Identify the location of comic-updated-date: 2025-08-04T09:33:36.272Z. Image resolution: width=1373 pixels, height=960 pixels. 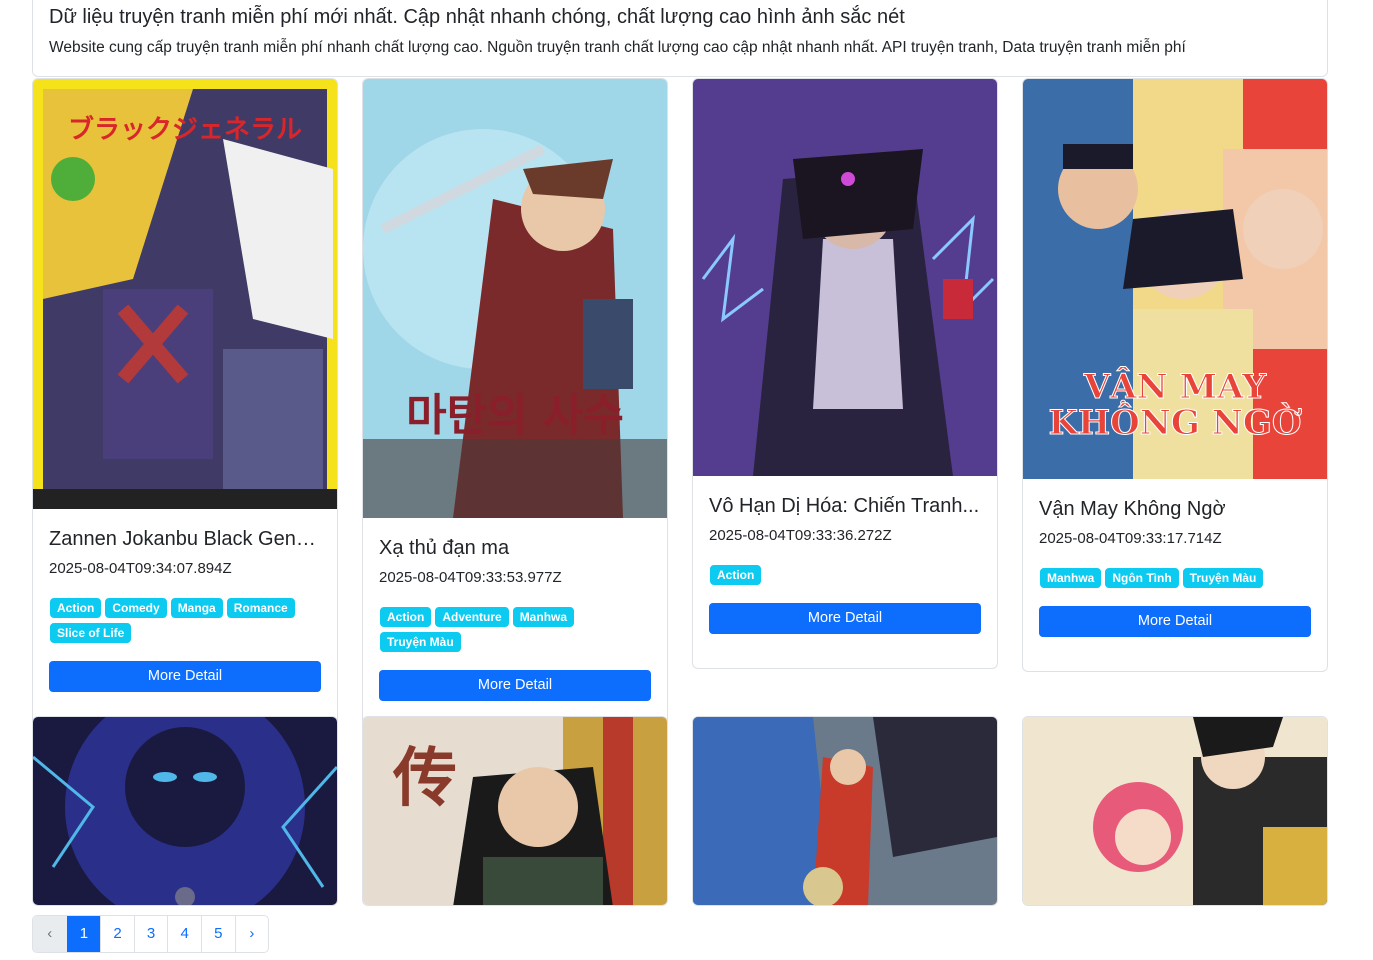
(800, 535).